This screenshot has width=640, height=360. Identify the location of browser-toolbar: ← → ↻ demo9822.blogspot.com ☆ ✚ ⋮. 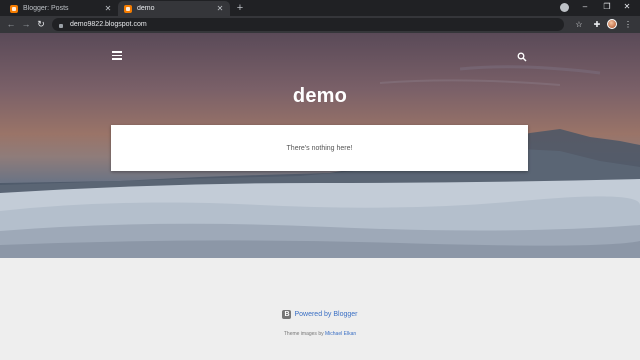
(320, 24).